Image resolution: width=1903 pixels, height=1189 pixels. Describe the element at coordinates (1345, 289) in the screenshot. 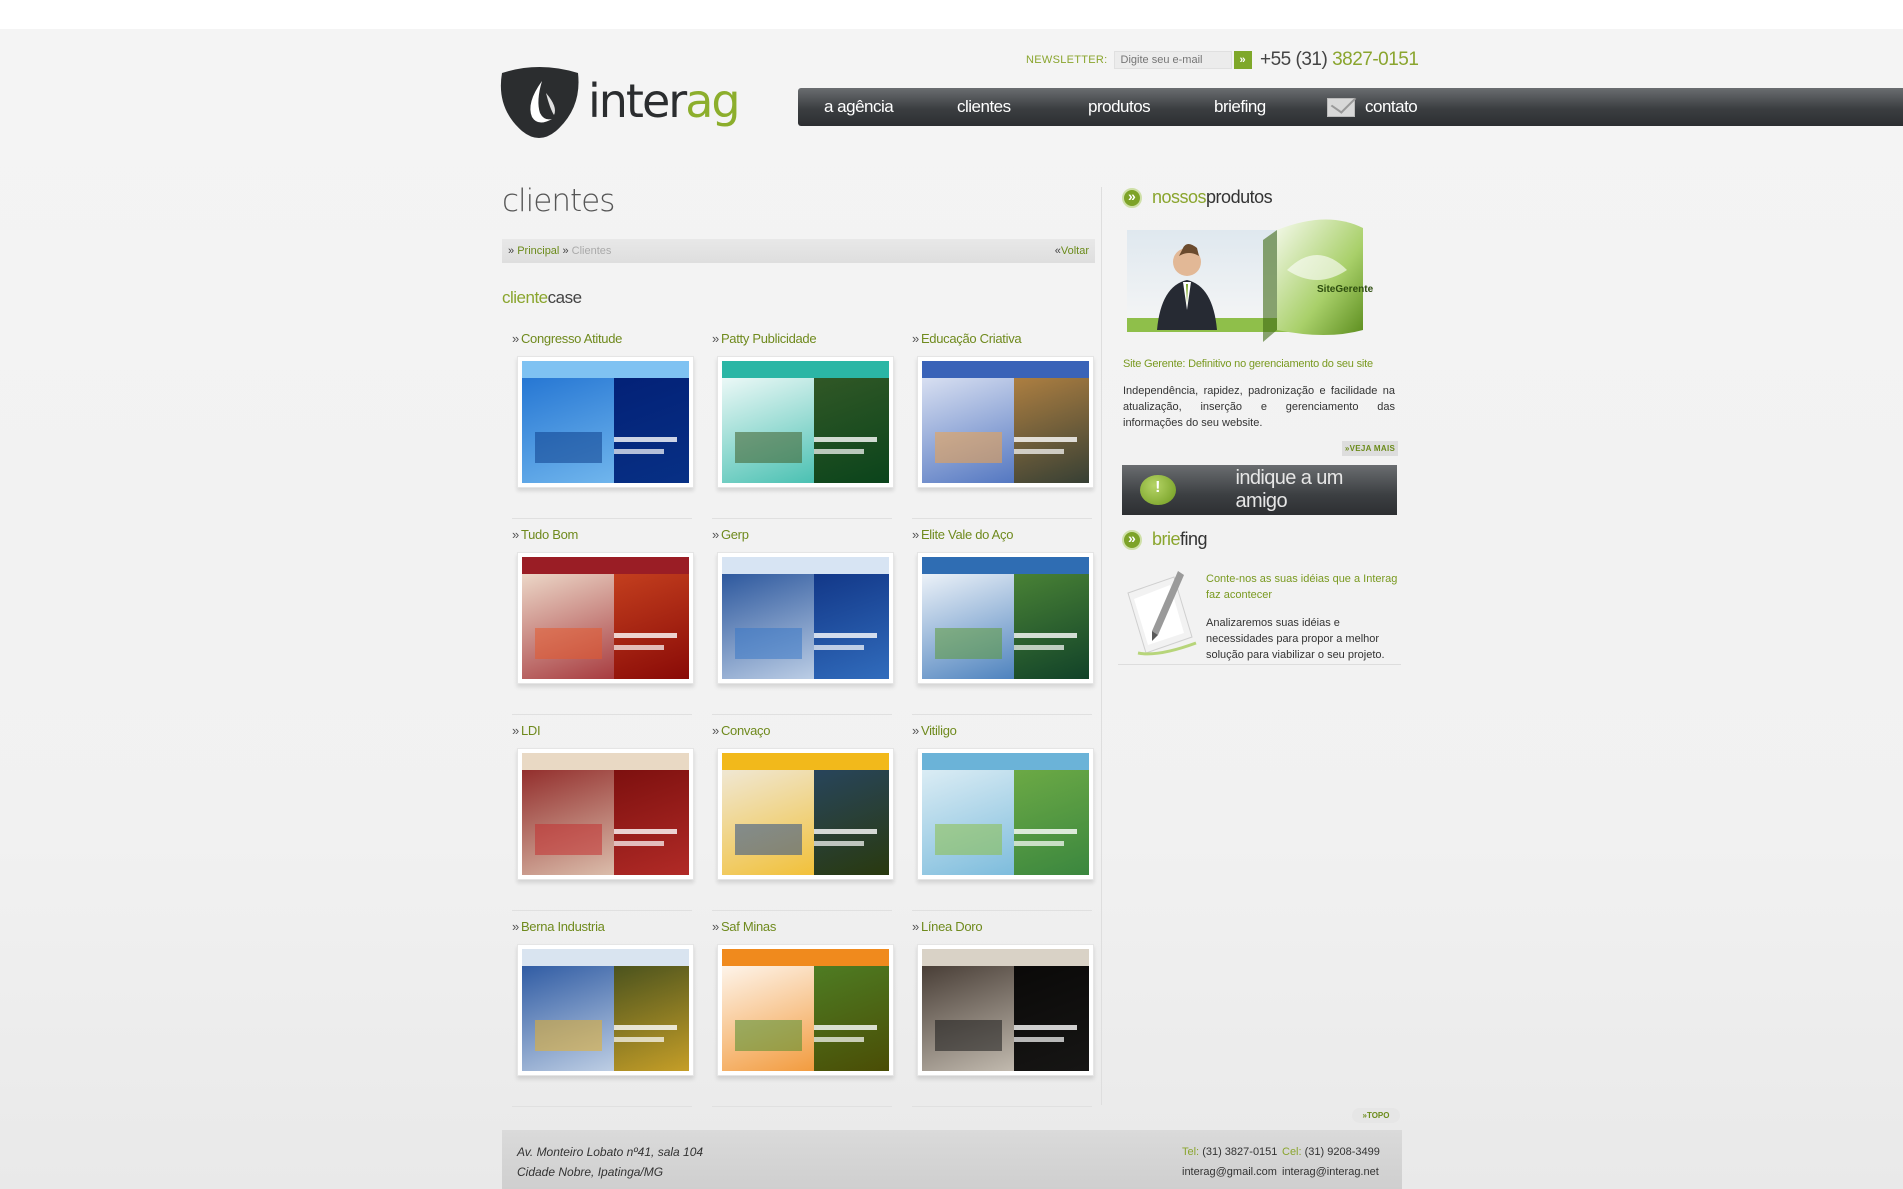

I see `products-box-label: SiteGerente` at that location.